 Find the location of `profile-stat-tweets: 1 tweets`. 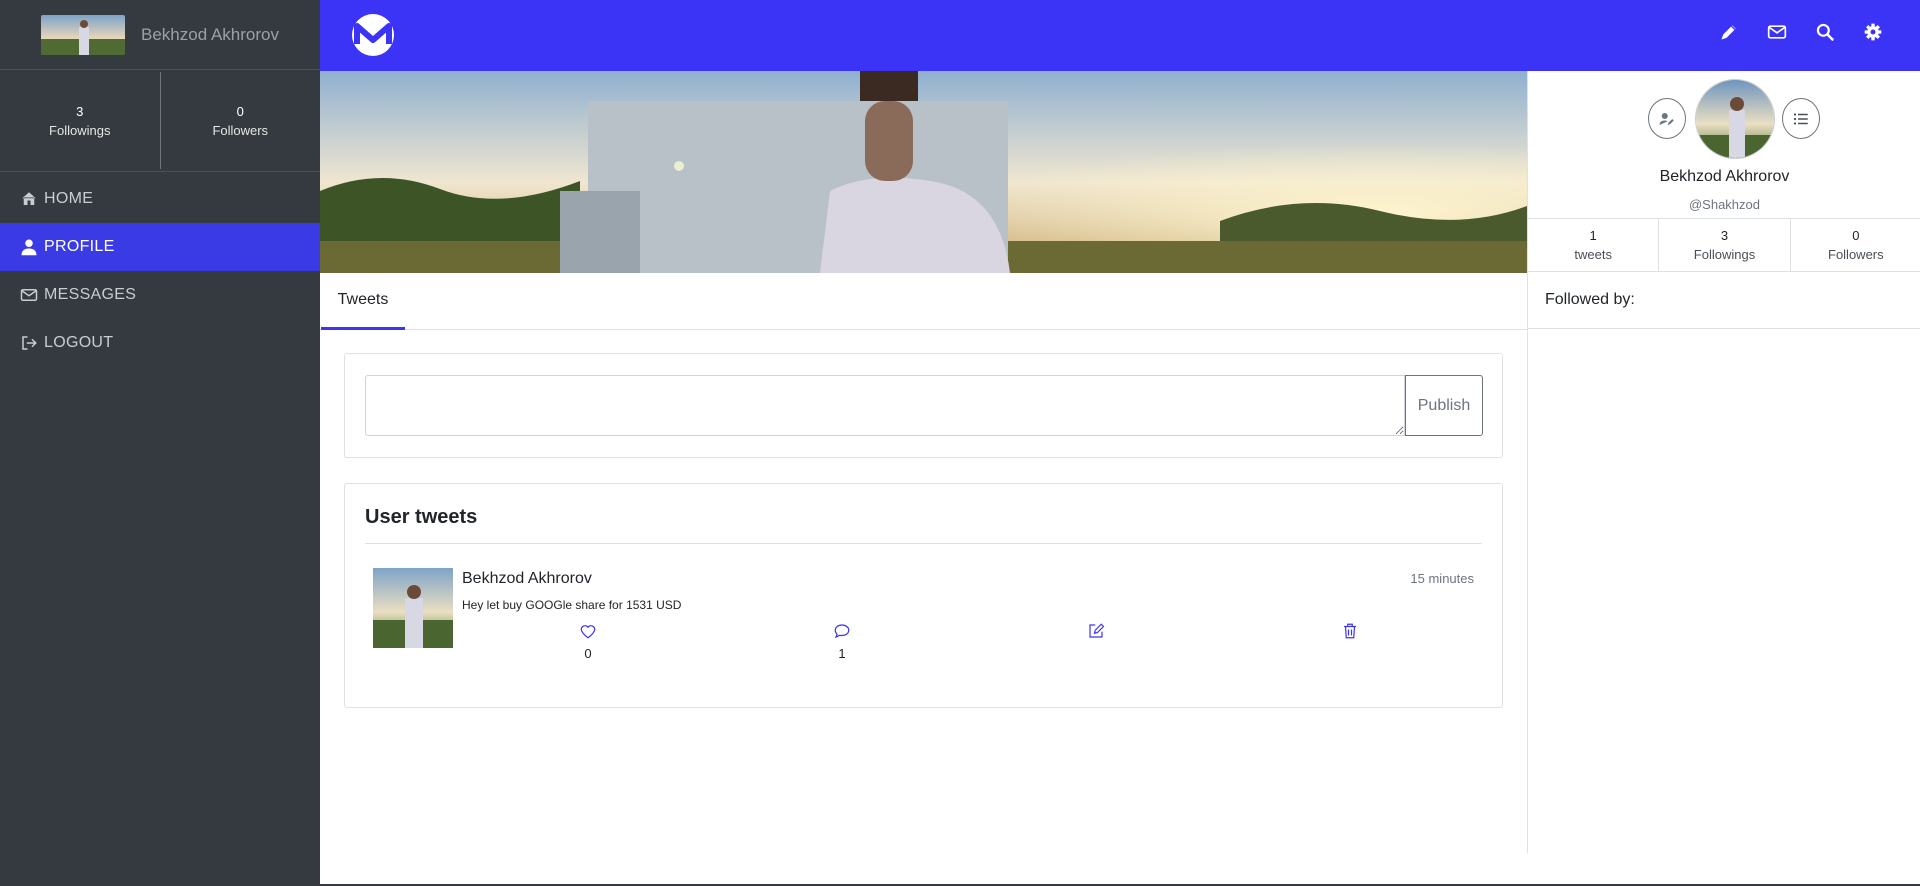

profile-stat-tweets: 1 tweets is located at coordinates (1593, 245).